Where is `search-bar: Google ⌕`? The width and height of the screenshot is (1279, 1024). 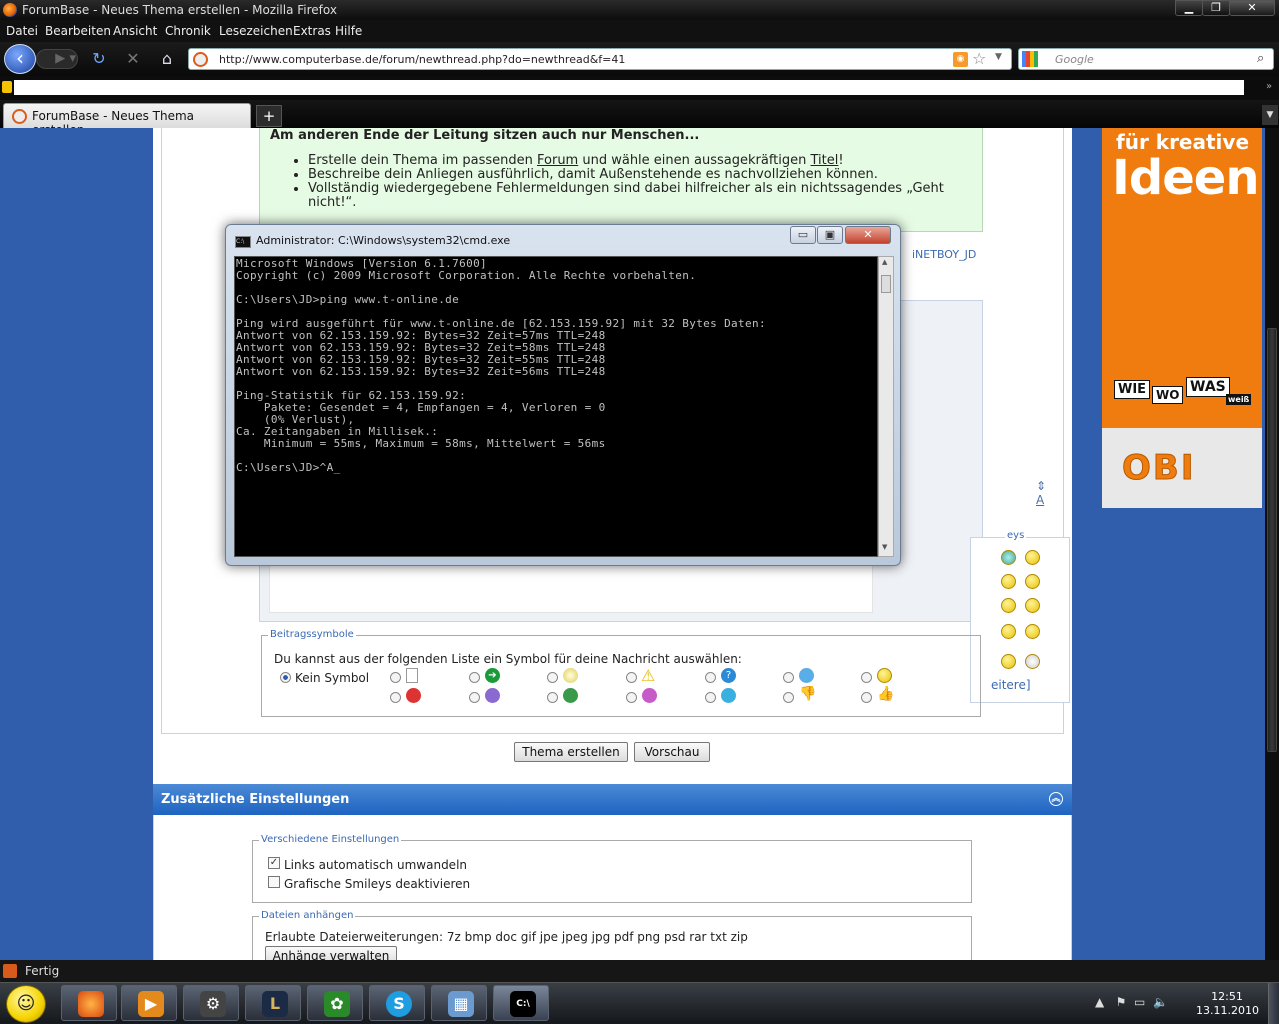 search-bar: Google ⌕ is located at coordinates (1146, 59).